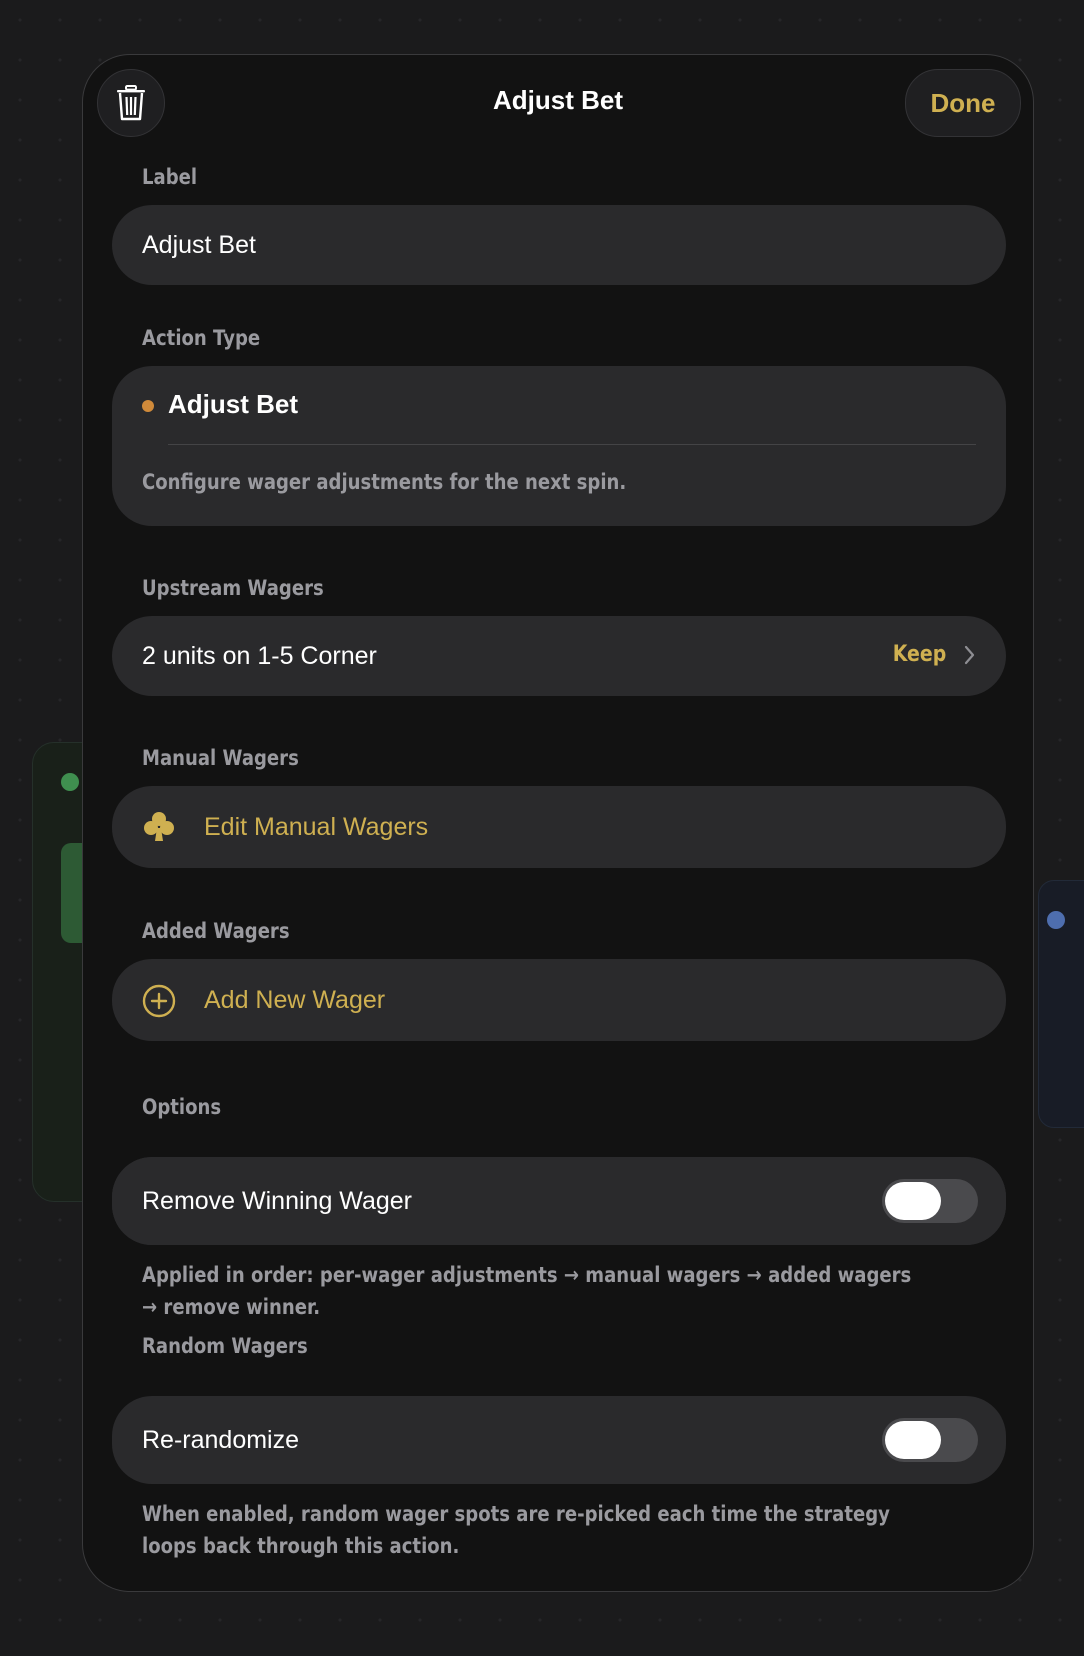 Image resolution: width=1084 pixels, height=1656 pixels. Describe the element at coordinates (259, 656) in the screenshot. I see `upstream-wager-label: 2 units on 1-5 Corner` at that location.